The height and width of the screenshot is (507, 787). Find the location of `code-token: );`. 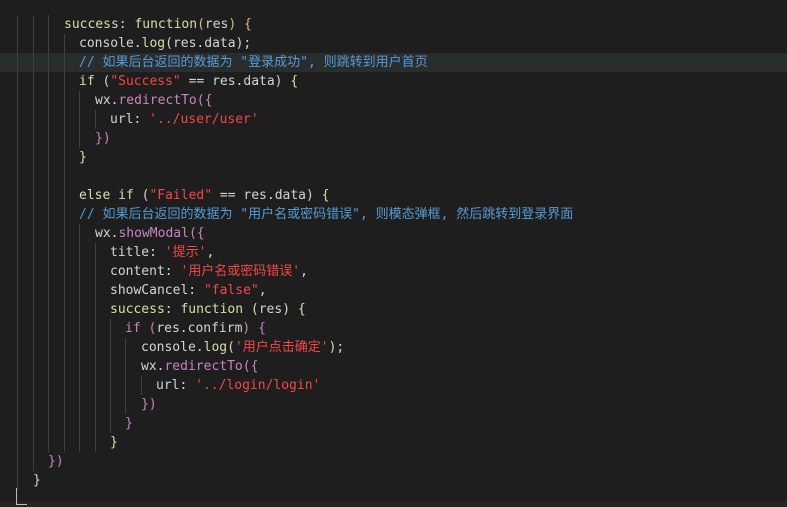

code-token: ); is located at coordinates (336, 347).